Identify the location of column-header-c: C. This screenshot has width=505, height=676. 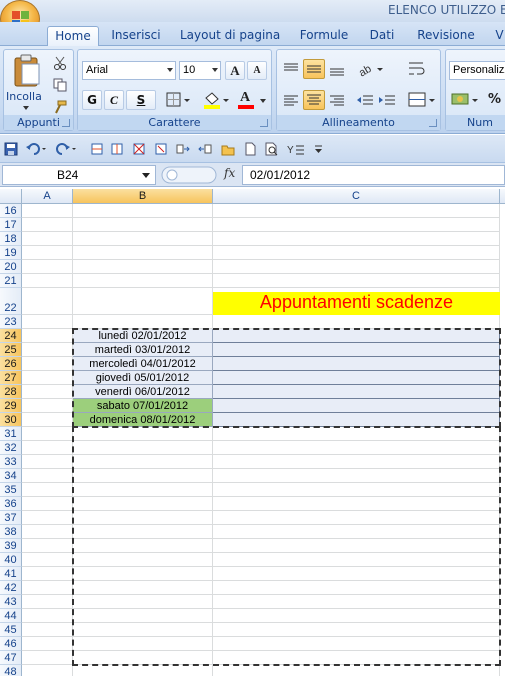
(356, 196).